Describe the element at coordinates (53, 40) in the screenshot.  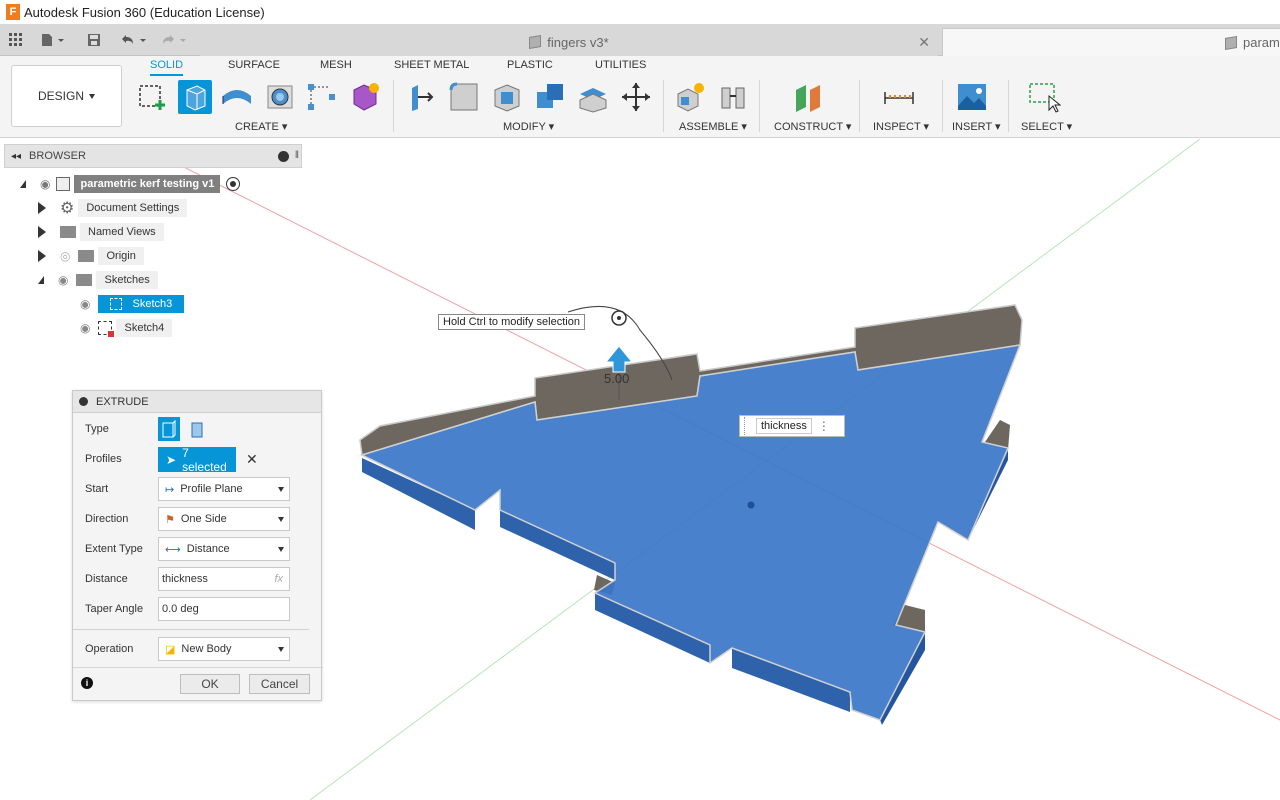
I see `file-menu-icon` at that location.